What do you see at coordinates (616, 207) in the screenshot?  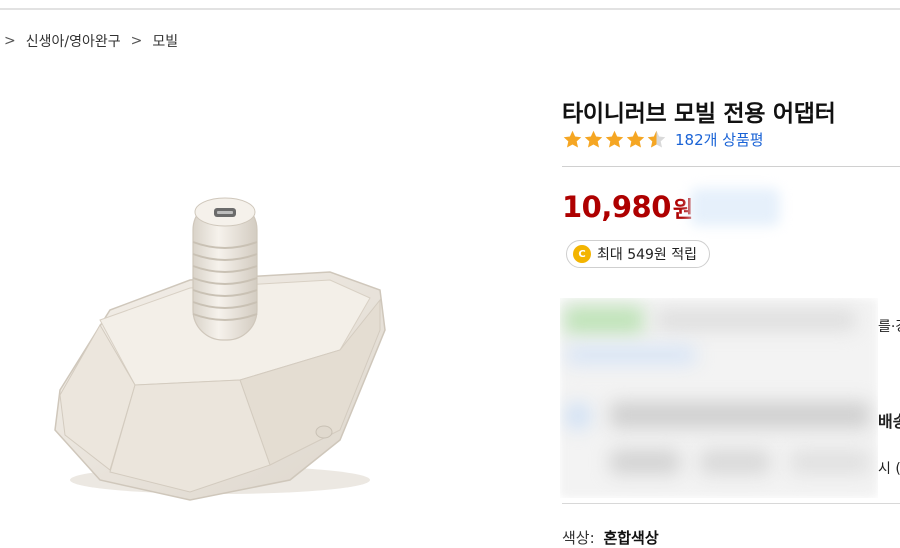 I see `price-amount: 10,980` at bounding box center [616, 207].